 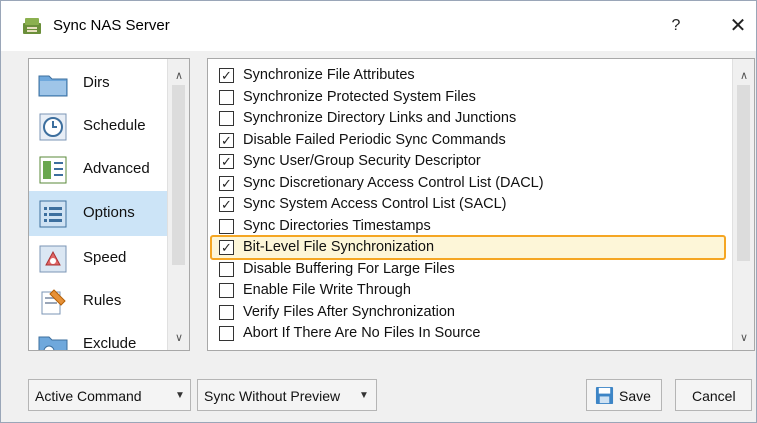 What do you see at coordinates (53, 343) in the screenshot?
I see `exclude-icon` at bounding box center [53, 343].